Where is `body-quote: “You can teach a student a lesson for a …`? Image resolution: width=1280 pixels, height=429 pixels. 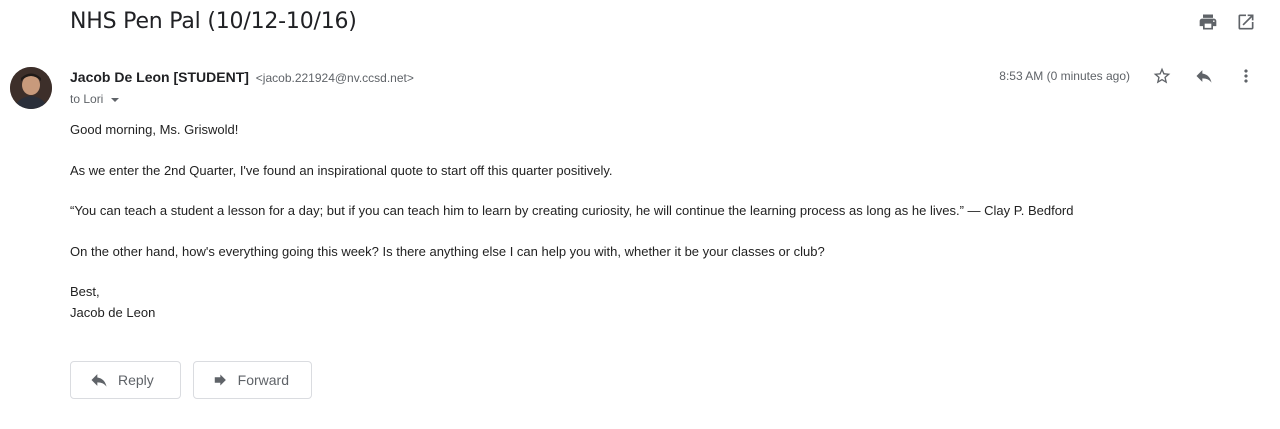 body-quote: “You can teach a student a lesson for a … is located at coordinates (572, 210).